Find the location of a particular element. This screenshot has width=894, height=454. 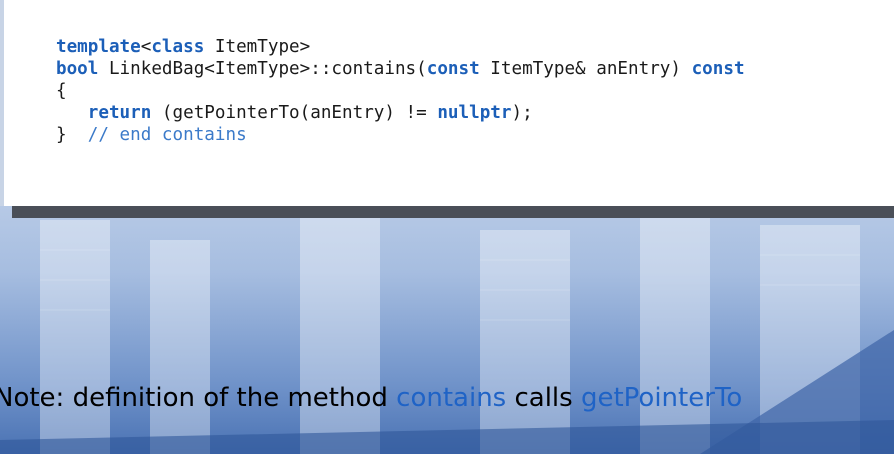

note-middle: calls is located at coordinates (543, 398).